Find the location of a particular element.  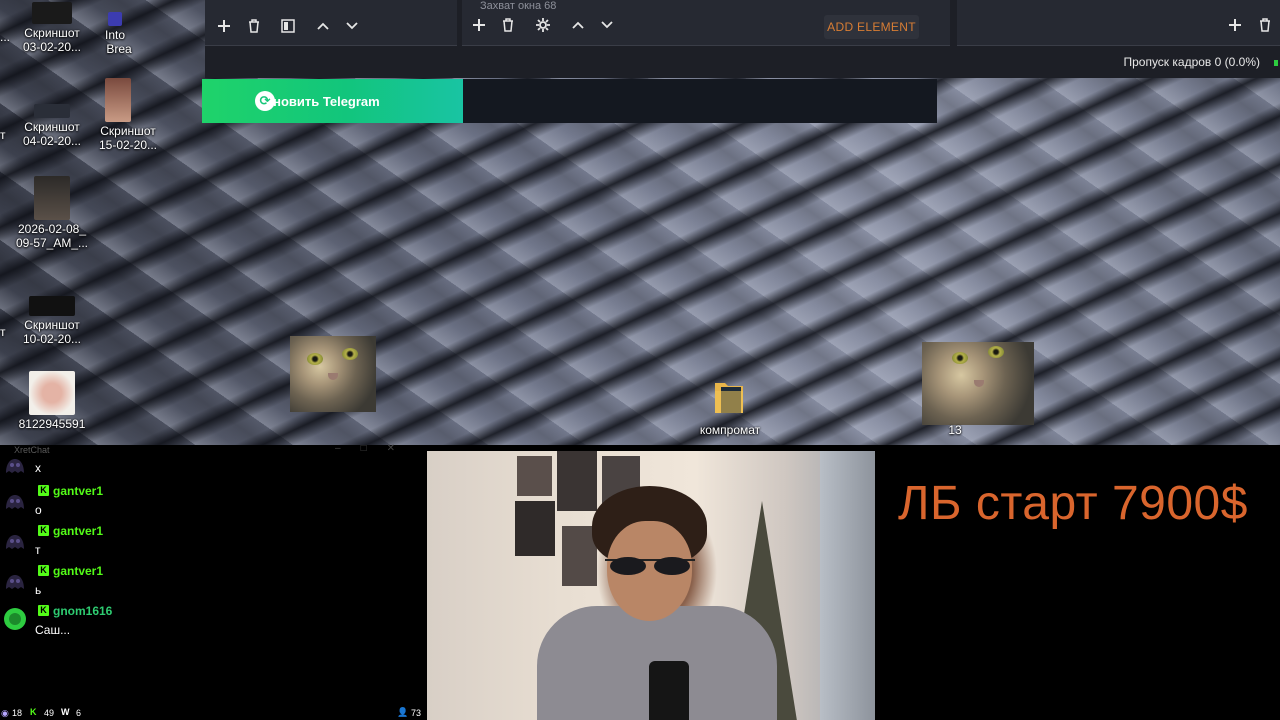

move-source-down-button is located at coordinates (607, 25).